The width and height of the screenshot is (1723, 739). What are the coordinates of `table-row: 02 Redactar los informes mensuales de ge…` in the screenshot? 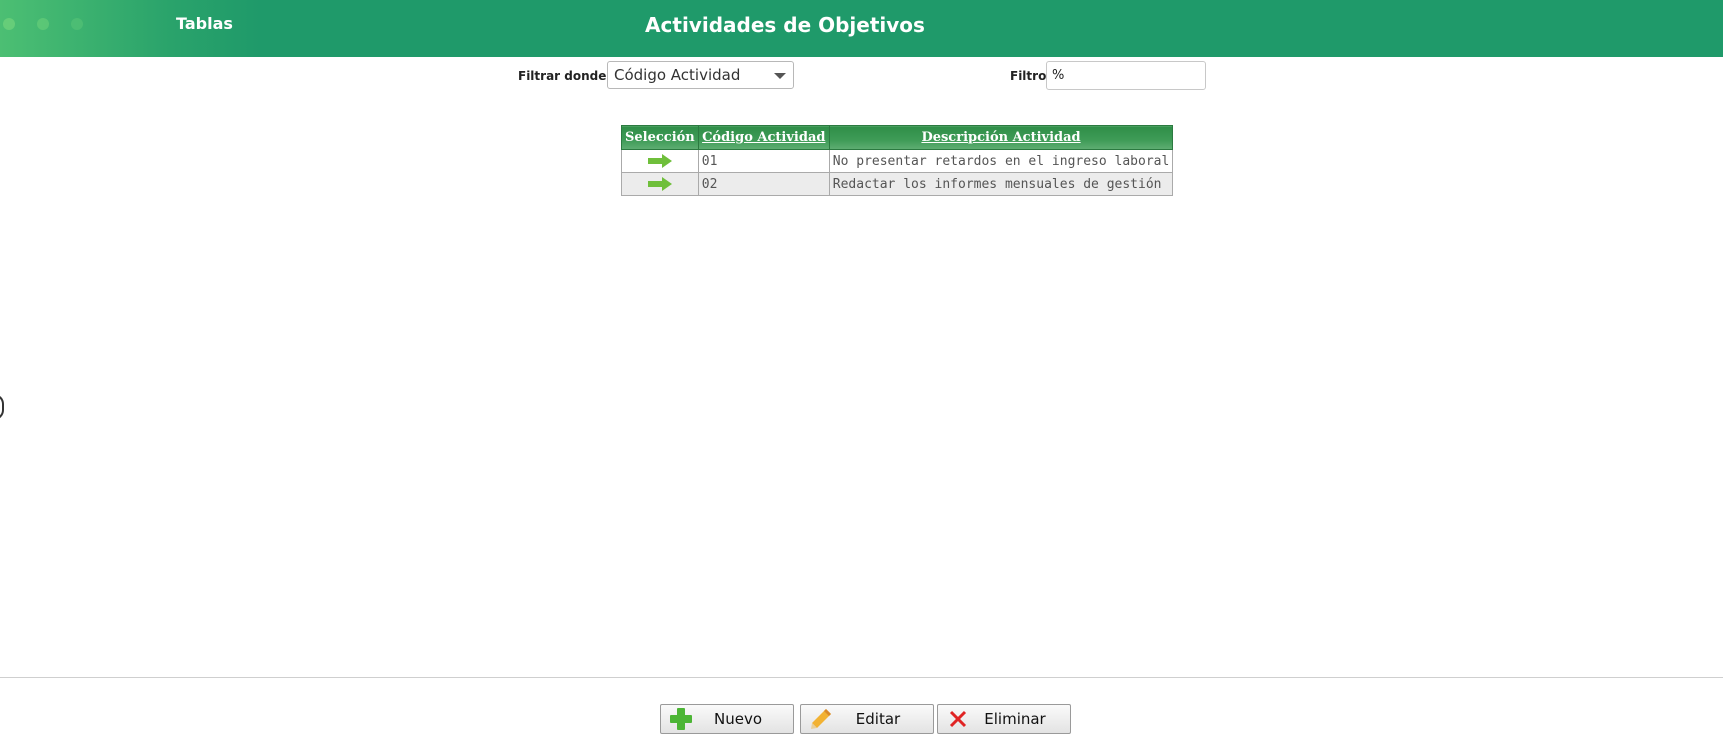 It's located at (897, 184).